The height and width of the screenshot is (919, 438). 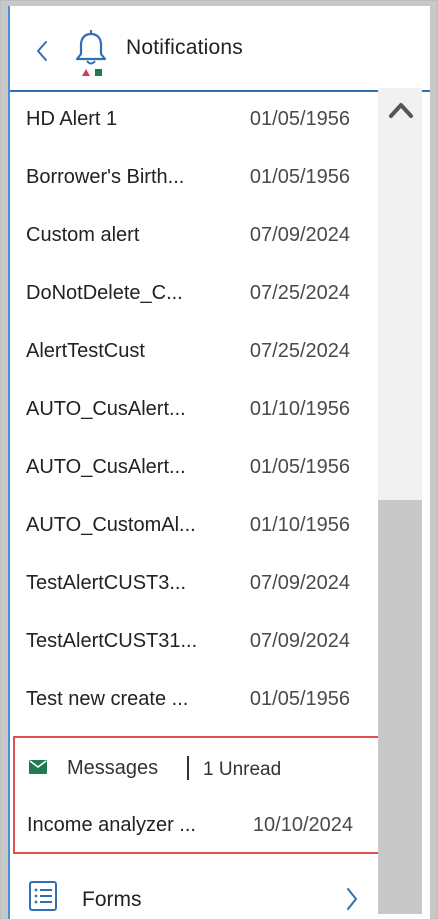 What do you see at coordinates (198, 351) in the screenshot?
I see `list-item: AlertTestCust 07/25/2024` at bounding box center [198, 351].